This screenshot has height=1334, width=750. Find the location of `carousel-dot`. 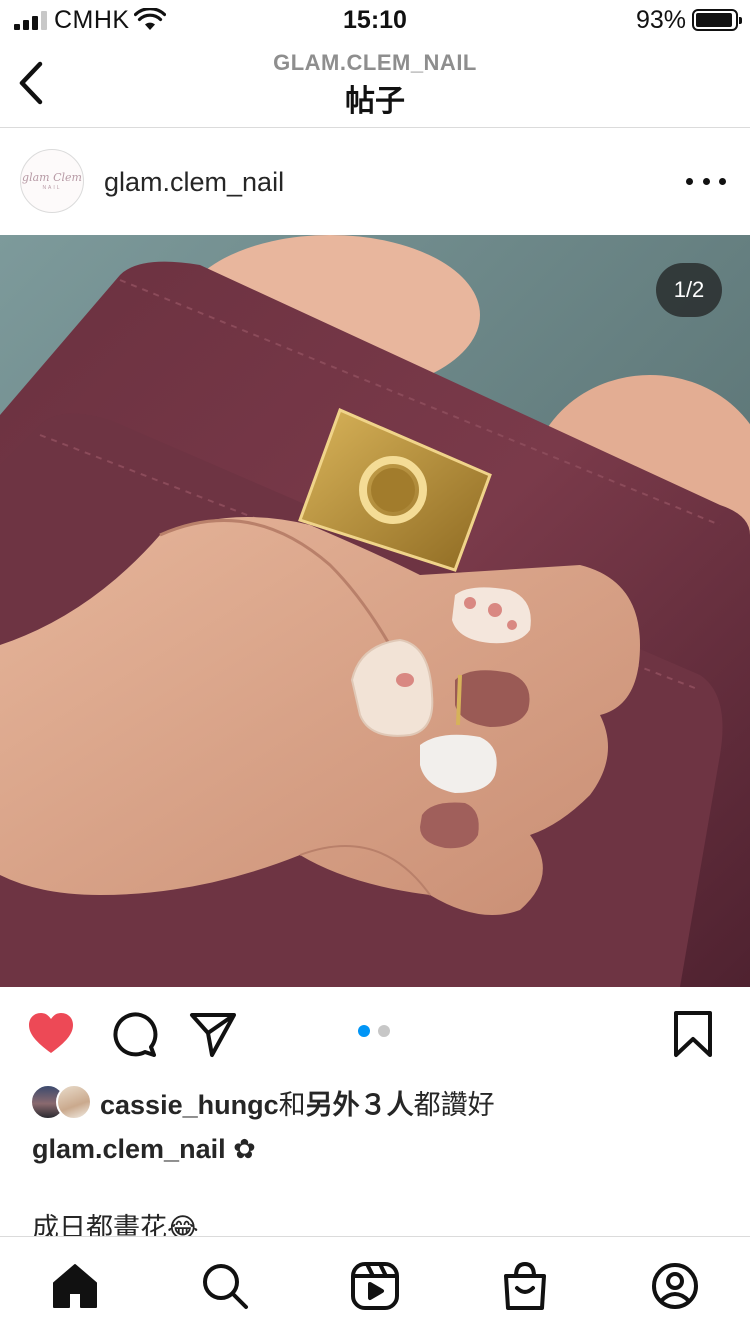

carousel-dot is located at coordinates (384, 1031).